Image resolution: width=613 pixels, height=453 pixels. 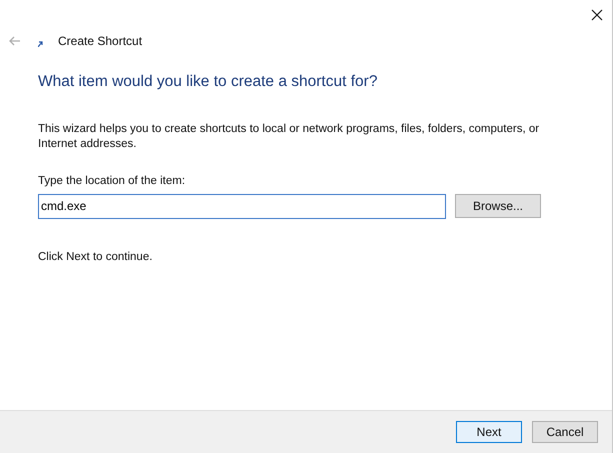 I want to click on description-text: This wizard helps you to create shortcuts to local or network programs, files, folders, computers, or Internet addresses., so click(x=289, y=137).